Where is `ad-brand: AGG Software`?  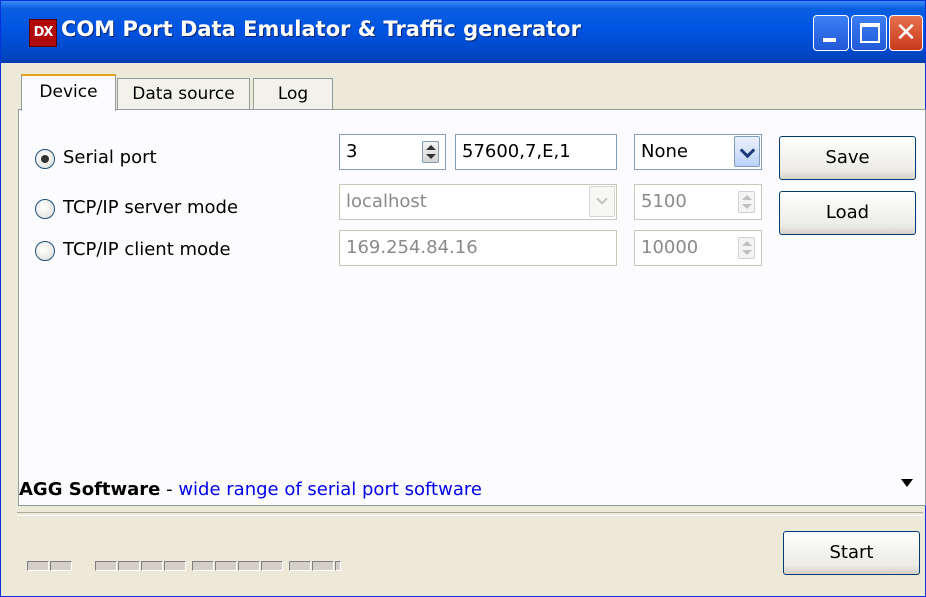
ad-brand: AGG Software is located at coordinates (90, 489).